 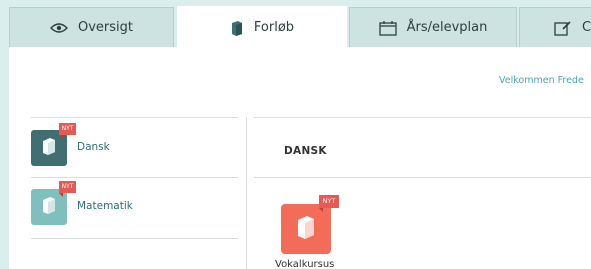 What do you see at coordinates (246, 193) in the screenshot?
I see `vertical-divider` at bounding box center [246, 193].